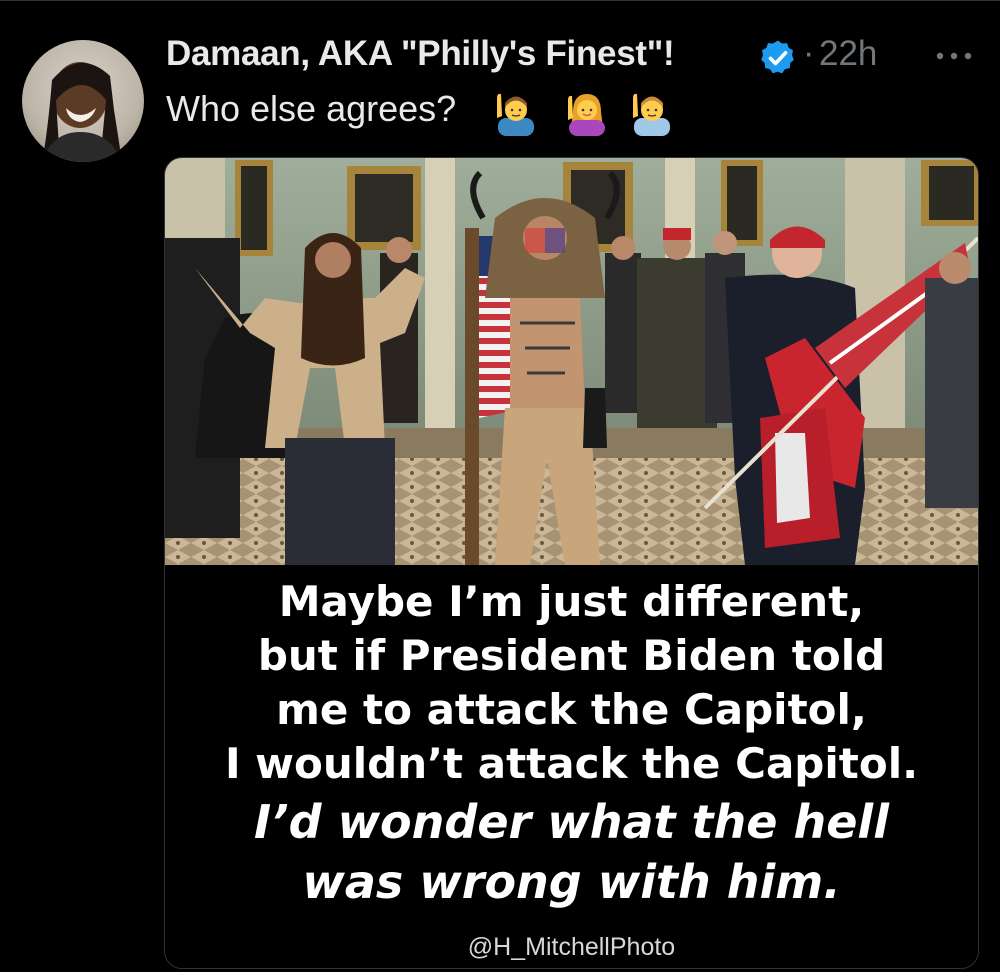  I want to click on caption-line: me to attack the Capitol,, so click(571, 709).